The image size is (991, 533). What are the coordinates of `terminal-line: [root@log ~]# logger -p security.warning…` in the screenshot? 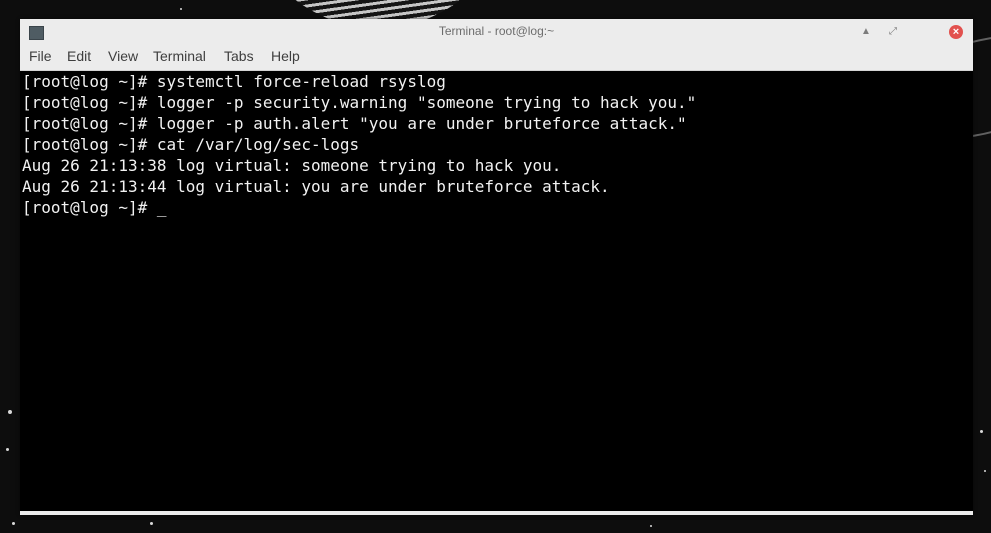 It's located at (359, 102).